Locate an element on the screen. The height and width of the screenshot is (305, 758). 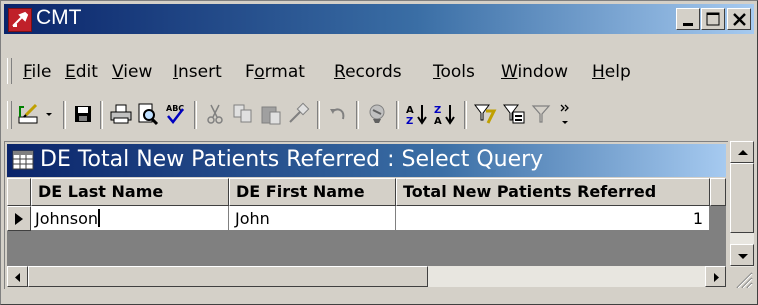
access-key-icon is located at coordinates (20, 20).